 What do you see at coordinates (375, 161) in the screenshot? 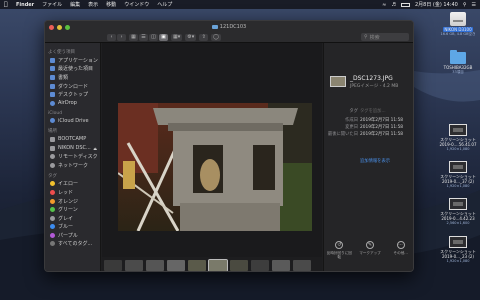
I see `show-more-info-link: 追加情報を表示` at bounding box center [375, 161].